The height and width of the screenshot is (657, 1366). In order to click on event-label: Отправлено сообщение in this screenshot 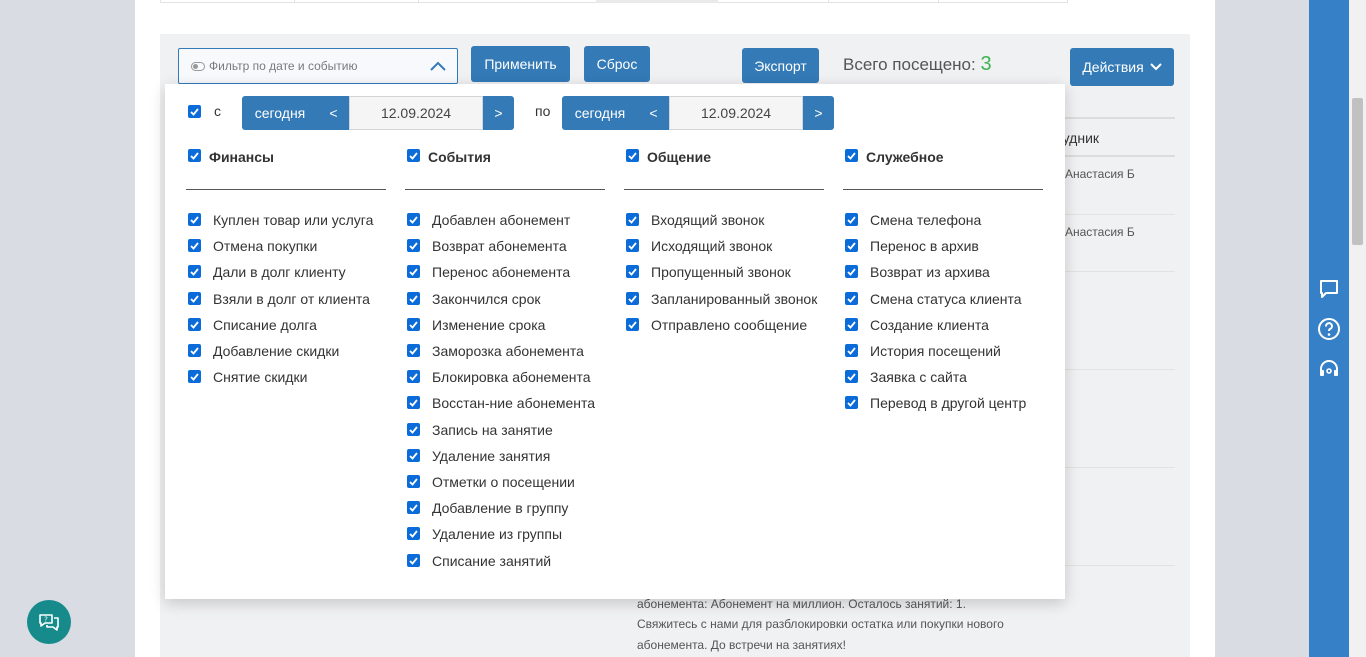, I will do `click(729, 325)`.